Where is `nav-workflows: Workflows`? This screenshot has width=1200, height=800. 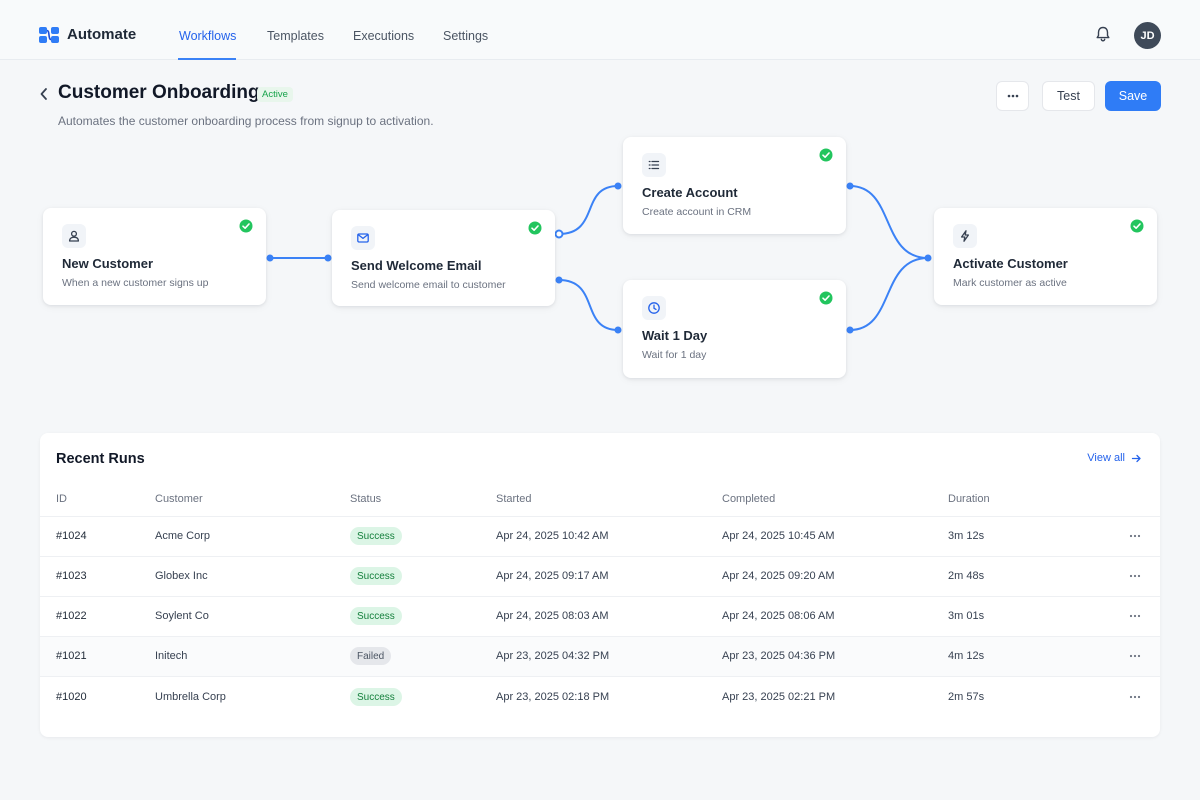 nav-workflows: Workflows is located at coordinates (207, 36).